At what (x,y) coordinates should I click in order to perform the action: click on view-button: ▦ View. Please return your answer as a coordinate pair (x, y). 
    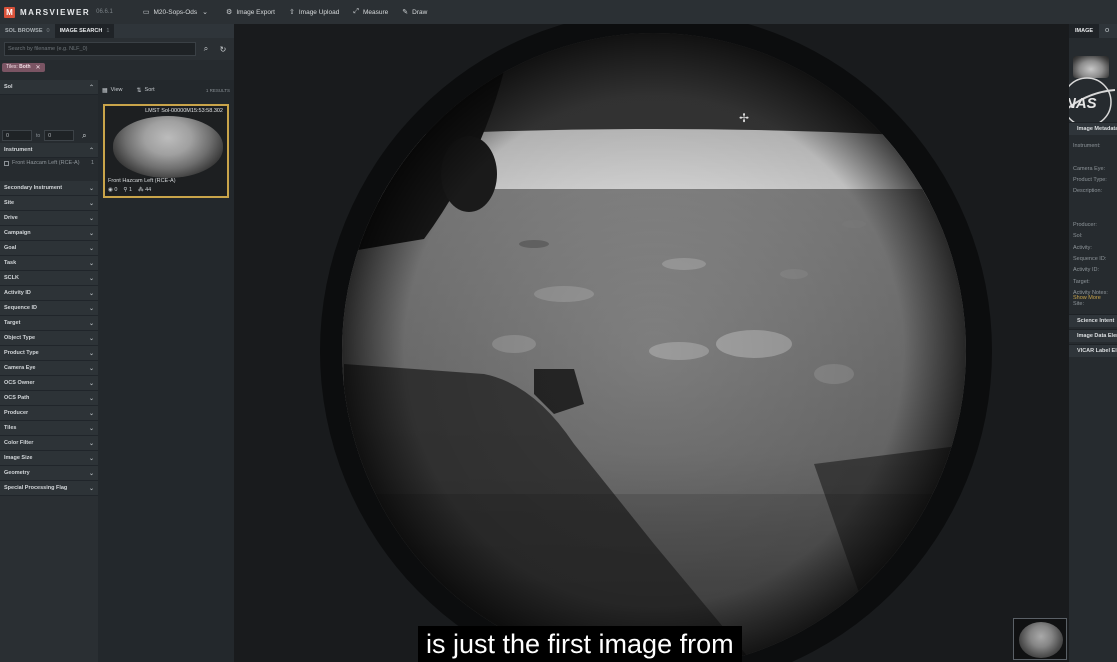
    Looking at the image, I should click on (112, 90).